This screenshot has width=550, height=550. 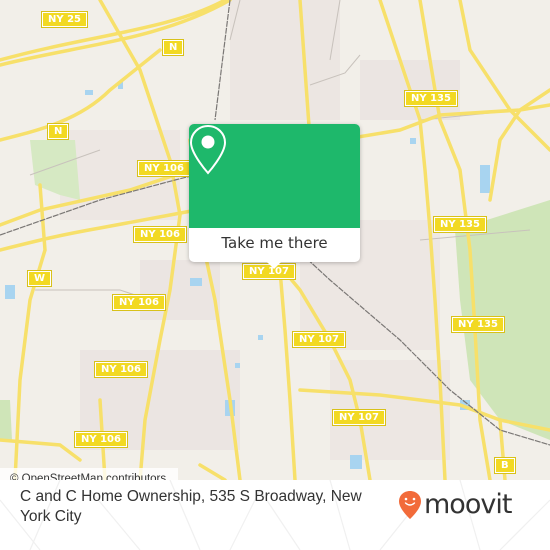 I want to click on location-popup: Take me there, so click(x=274, y=196).